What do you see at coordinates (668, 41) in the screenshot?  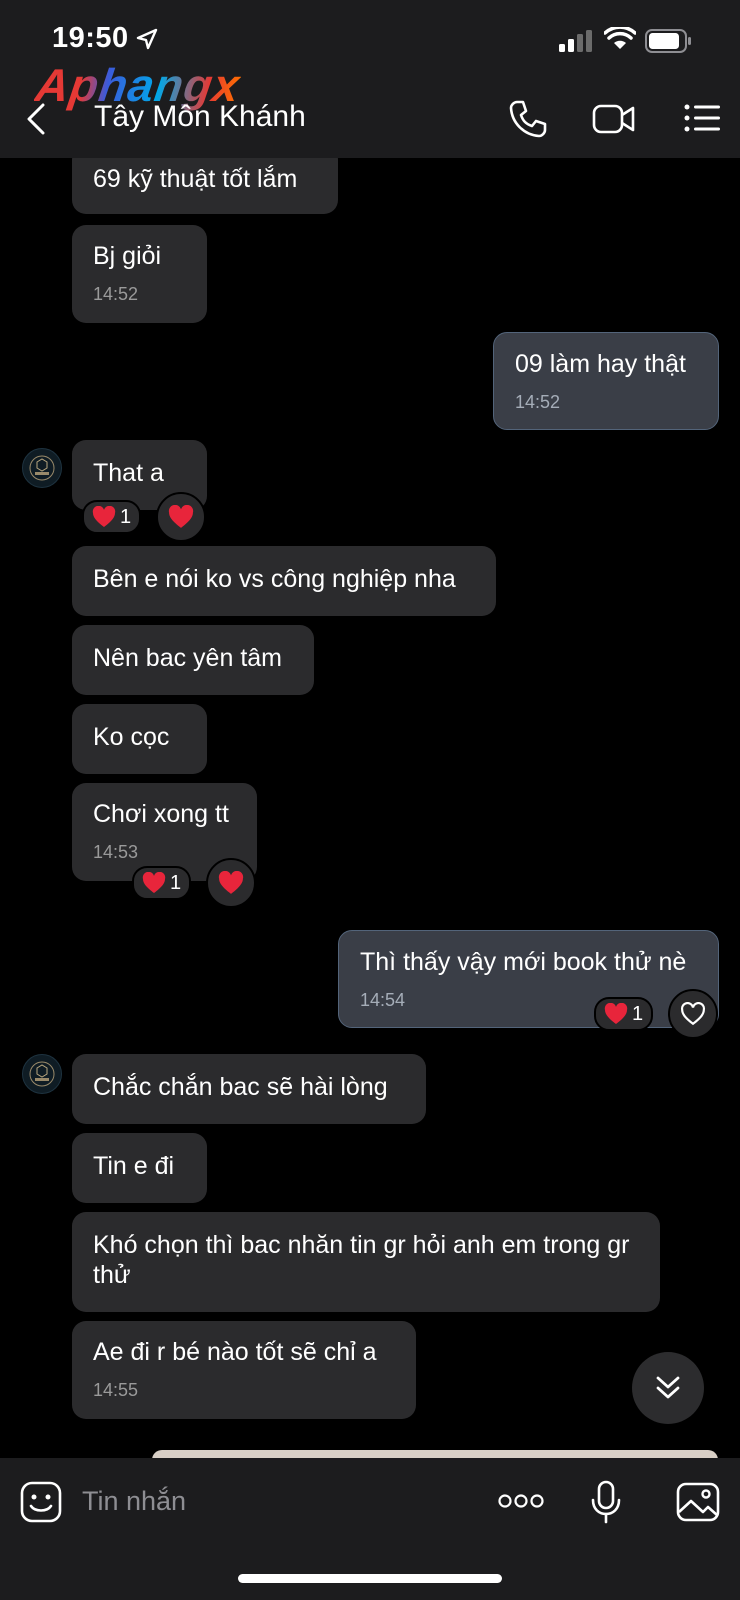 I see `battery-icon` at bounding box center [668, 41].